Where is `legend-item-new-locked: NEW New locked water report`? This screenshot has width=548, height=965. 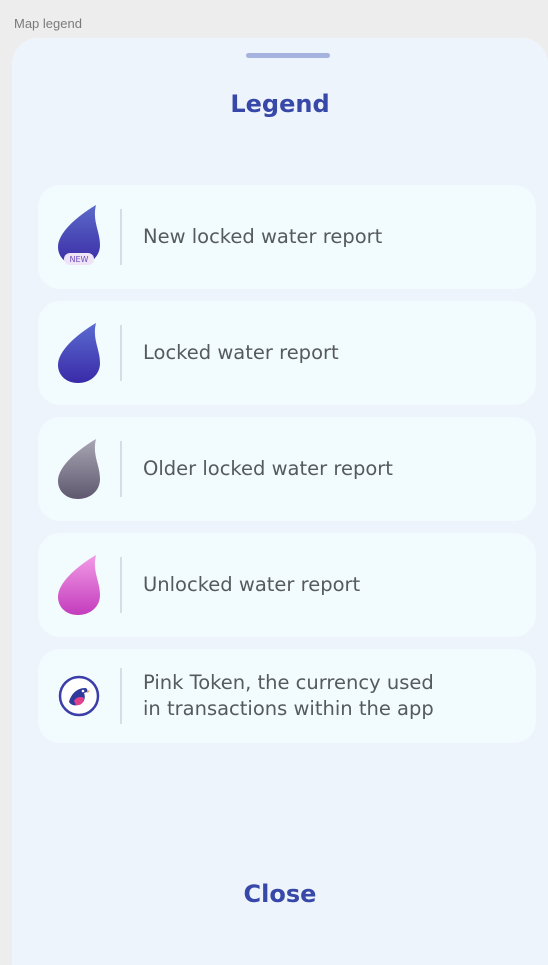
legend-item-new-locked: NEW New locked water report is located at coordinates (287, 237).